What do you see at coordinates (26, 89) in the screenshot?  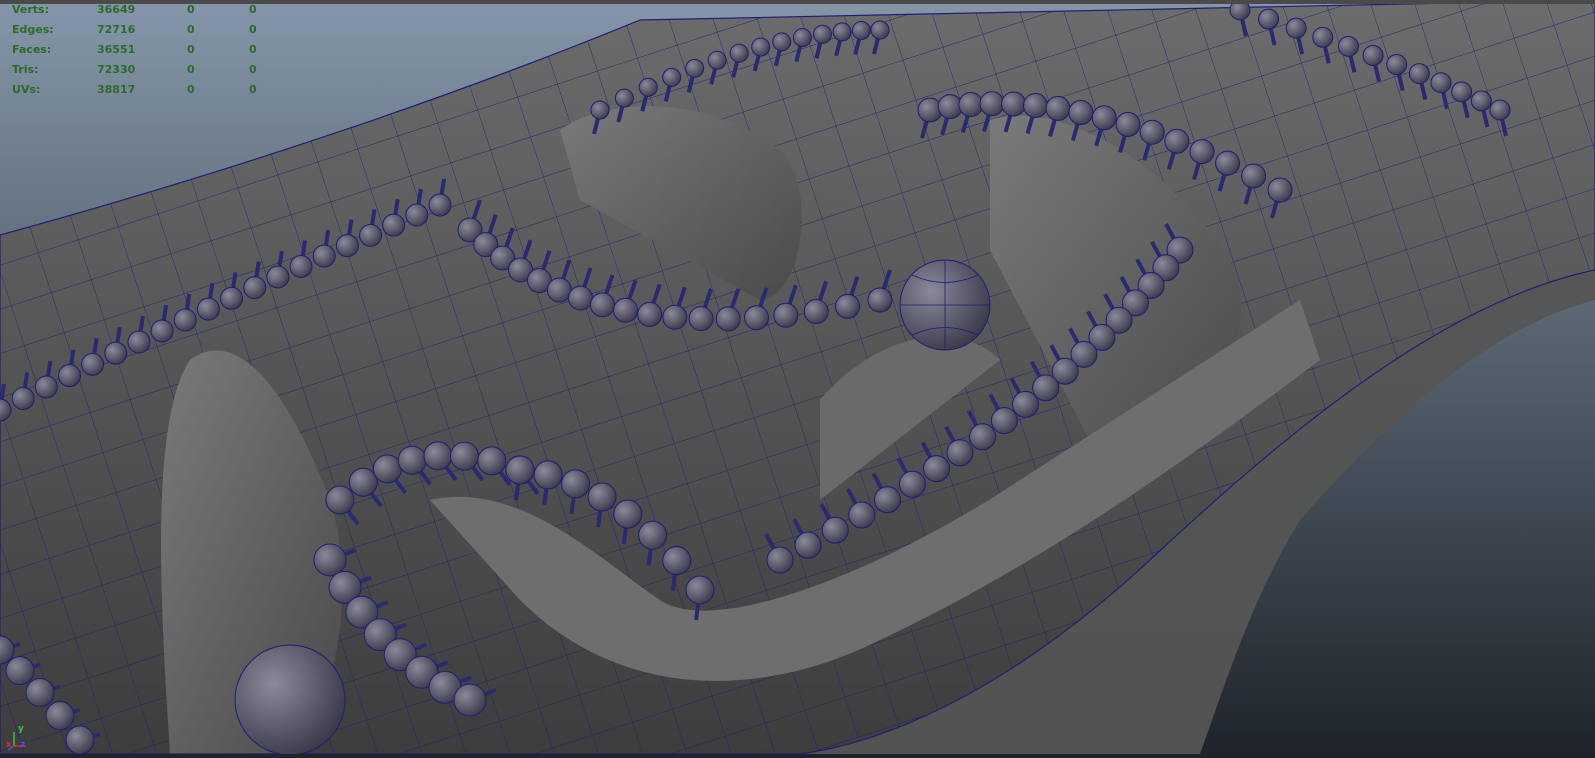 I see `hud-label: UVs:` at bounding box center [26, 89].